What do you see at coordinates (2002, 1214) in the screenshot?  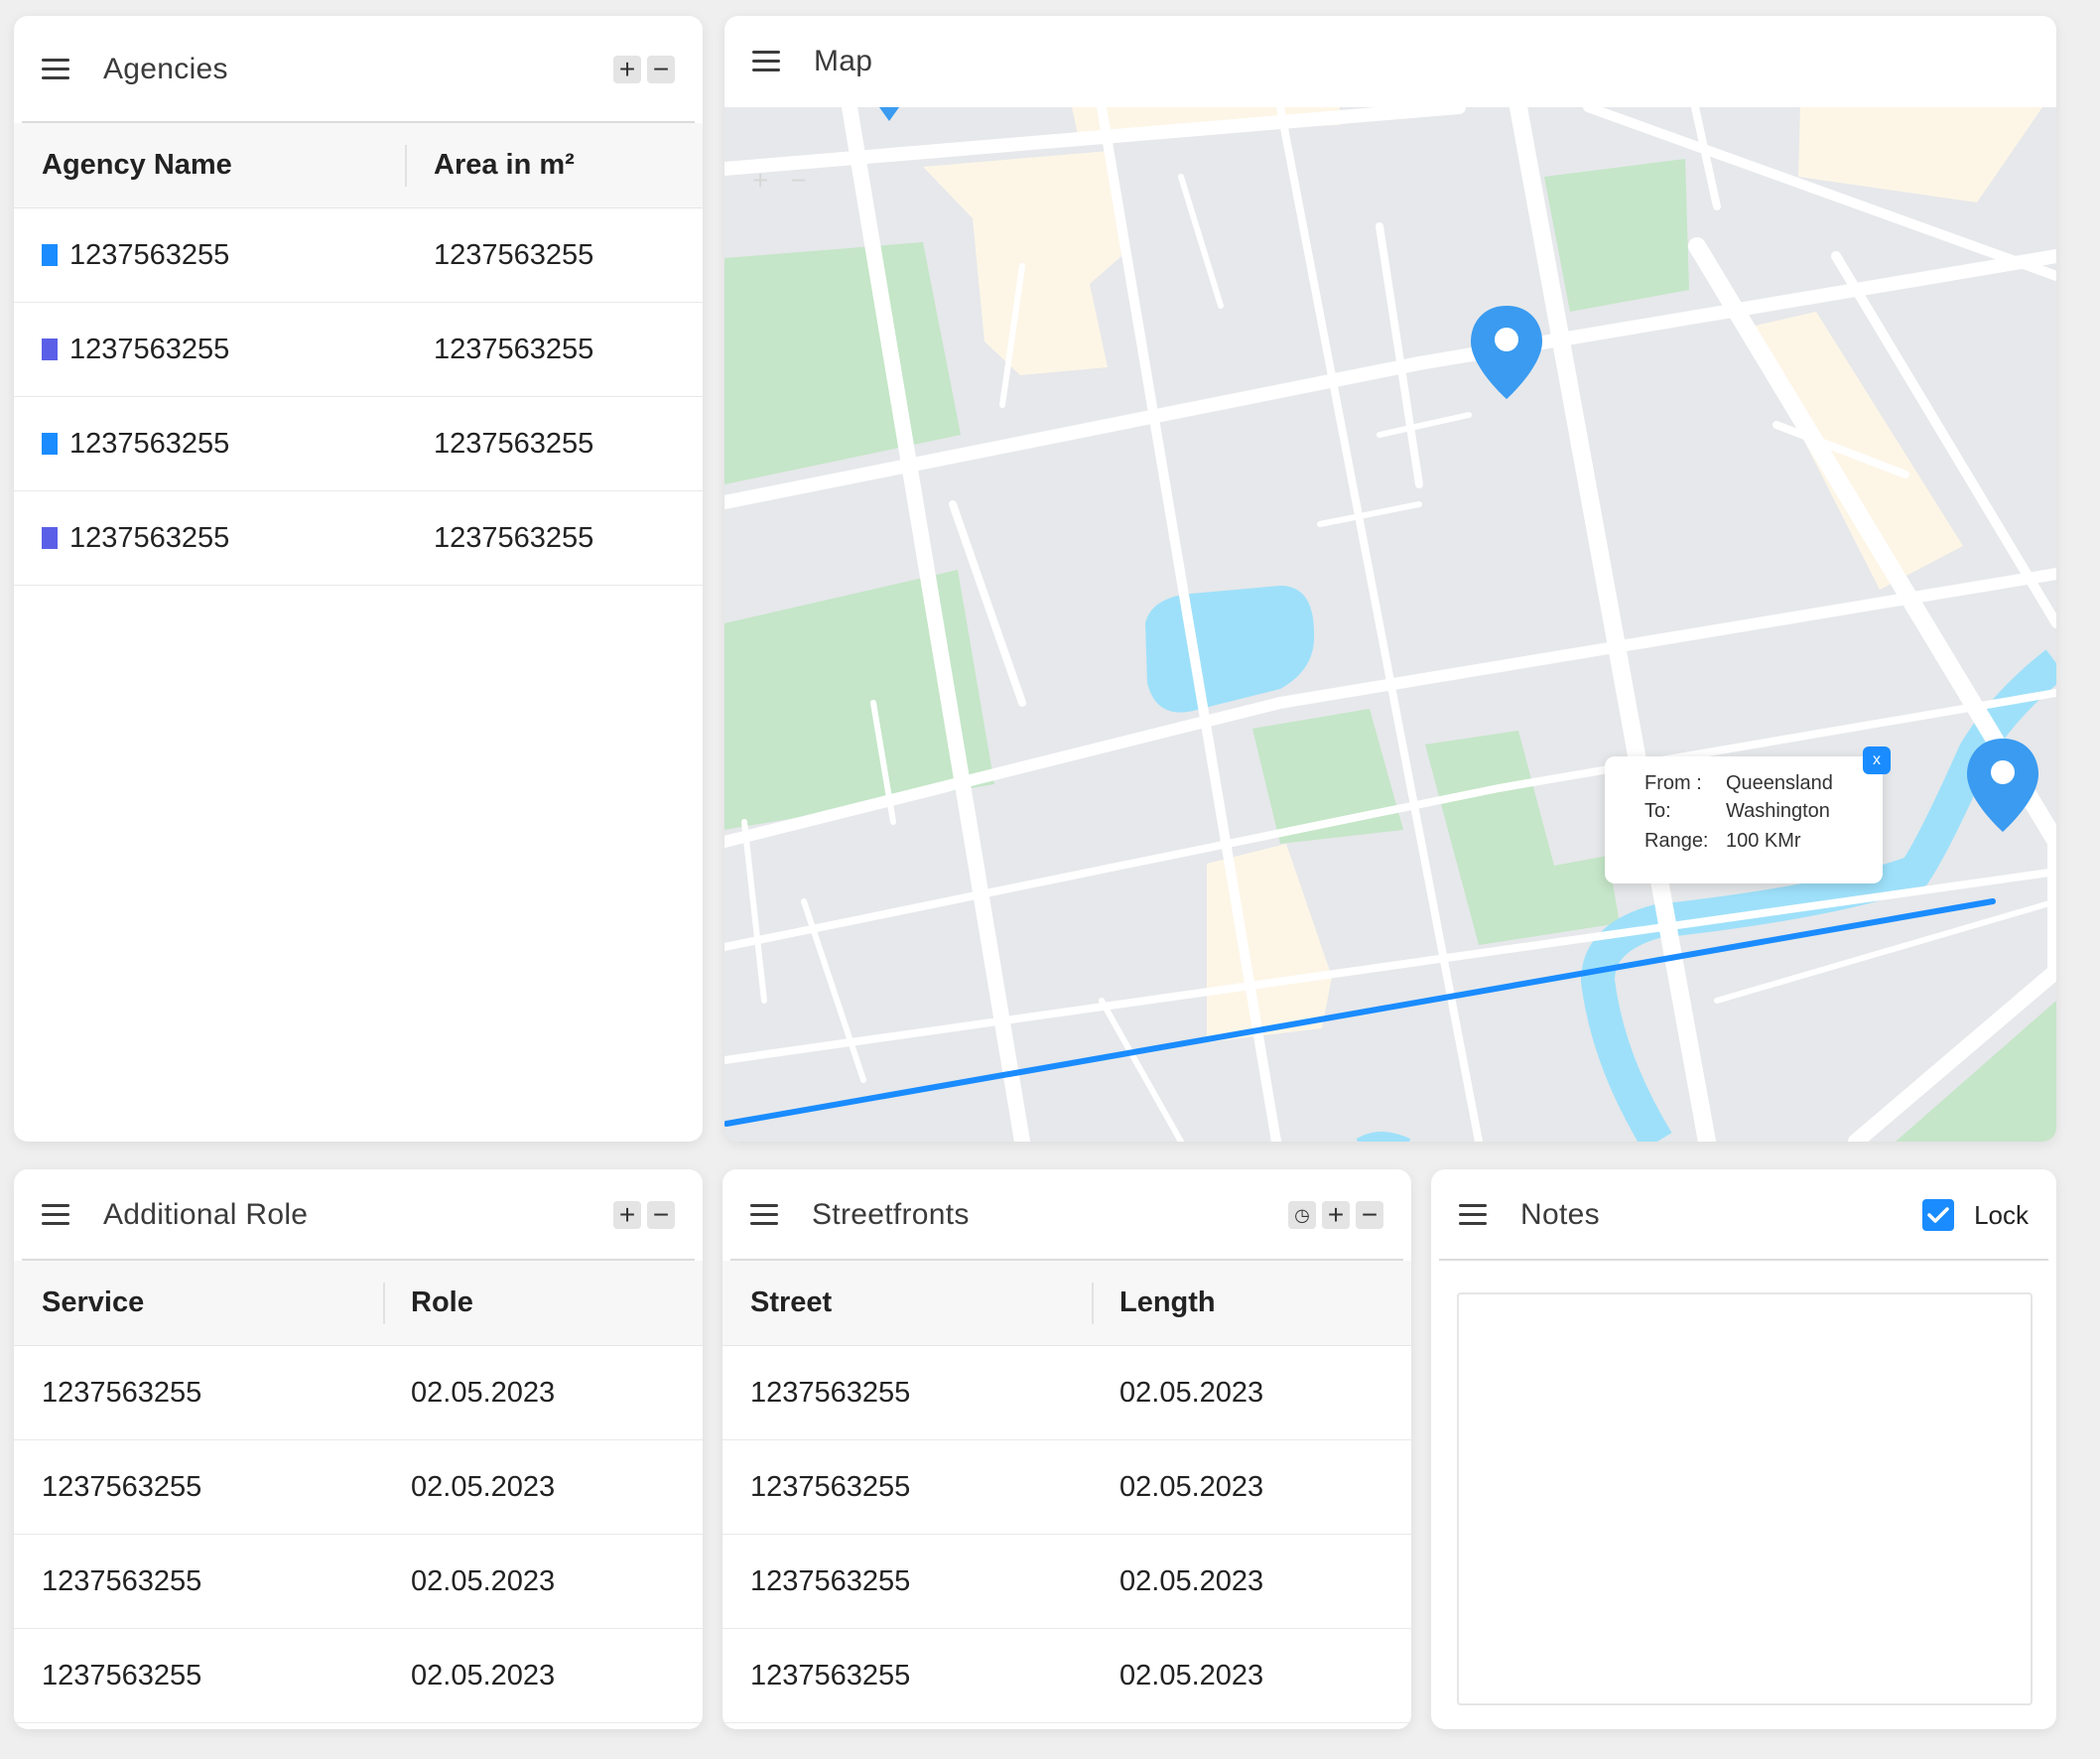 I see `lock-label: Lock` at bounding box center [2002, 1214].